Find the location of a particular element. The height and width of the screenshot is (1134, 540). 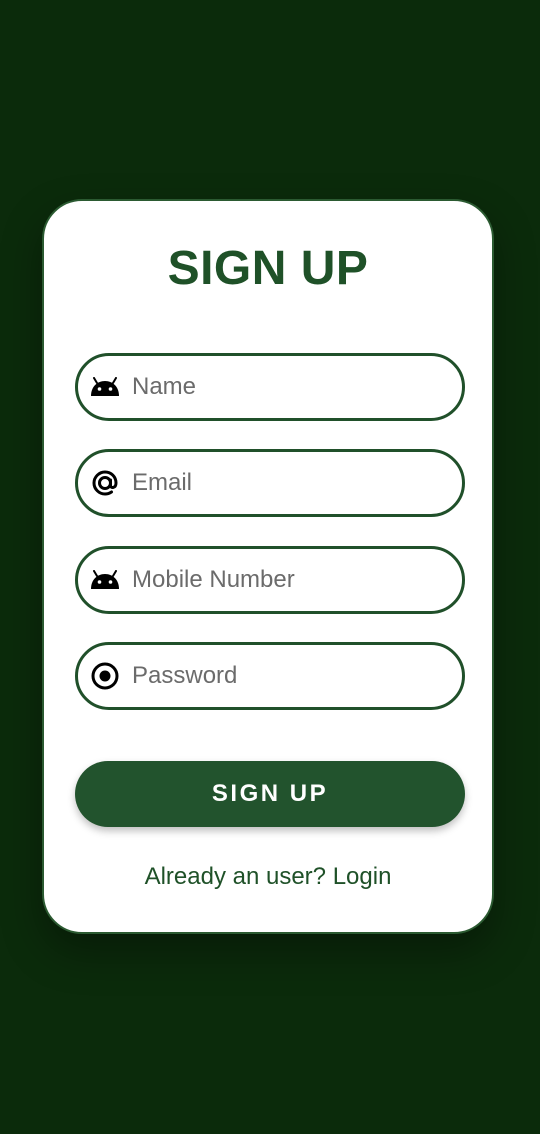

password-input is located at coordinates (277, 676).